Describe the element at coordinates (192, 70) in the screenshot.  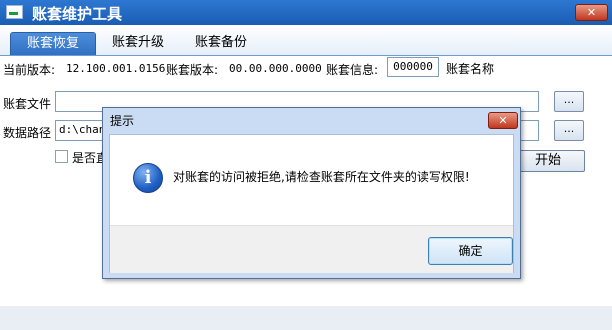
I see `account-version-label: 账套版本:` at that location.